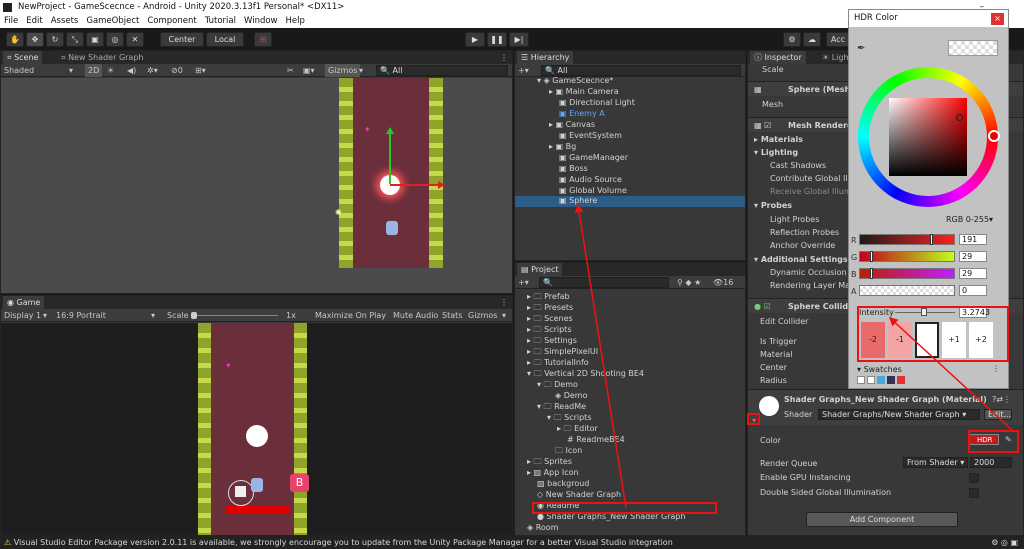 This screenshot has height=549, width=1024. What do you see at coordinates (235, 315) in the screenshot?
I see `scale-slider` at bounding box center [235, 315].